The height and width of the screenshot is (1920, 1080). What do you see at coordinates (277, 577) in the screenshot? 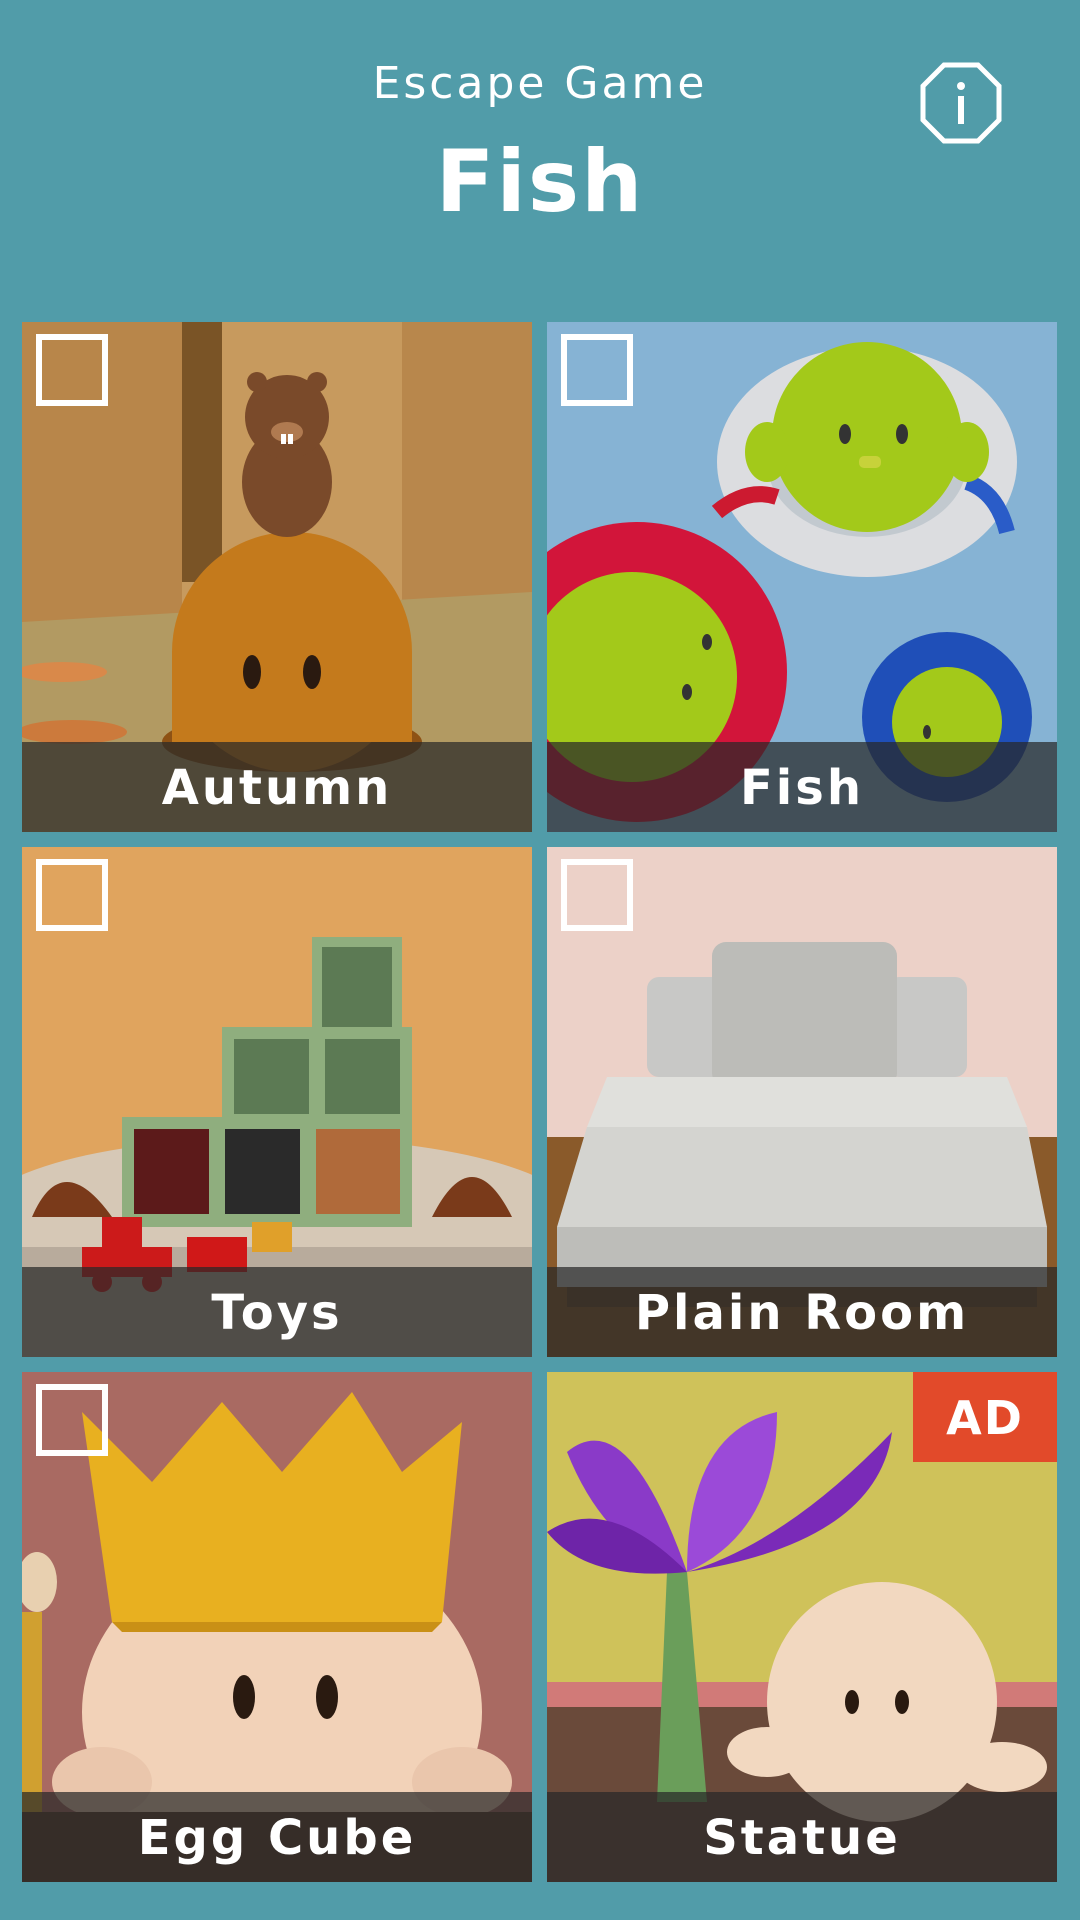
I see `level-tile-autumn: Autumn` at bounding box center [277, 577].